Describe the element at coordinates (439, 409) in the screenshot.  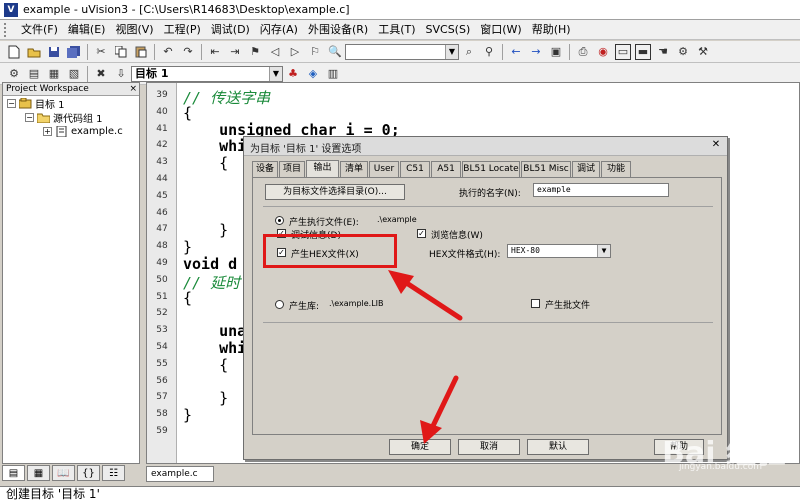
I see `arrow-to-ok-button` at that location.